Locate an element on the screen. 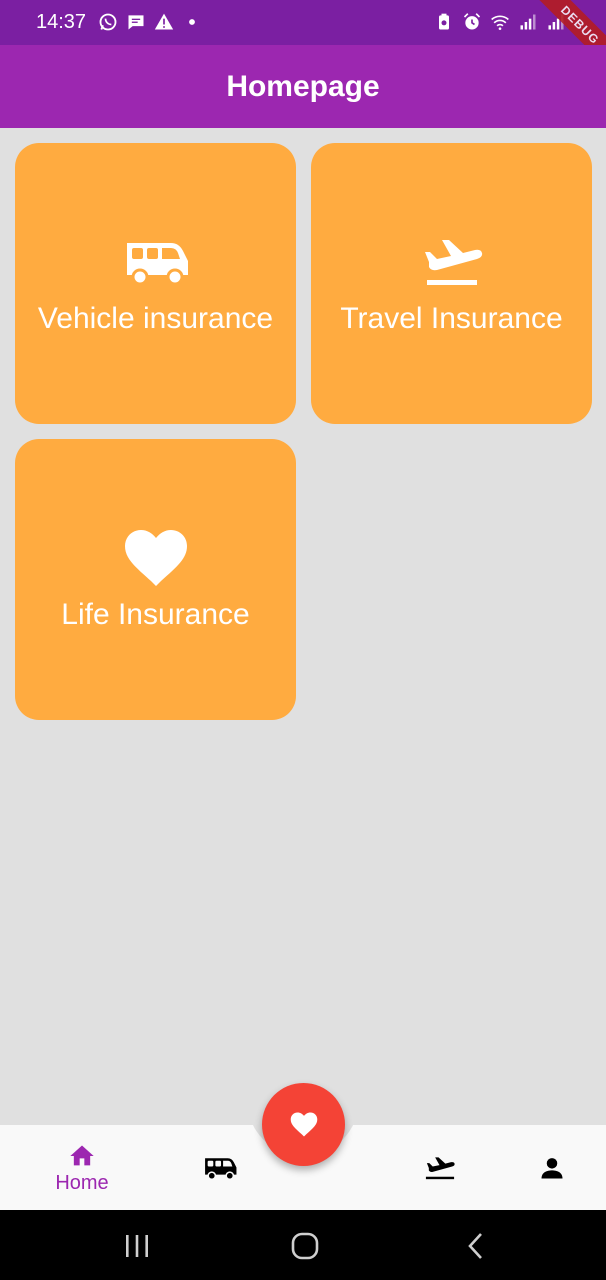  page-title: Homepage is located at coordinates (303, 86).